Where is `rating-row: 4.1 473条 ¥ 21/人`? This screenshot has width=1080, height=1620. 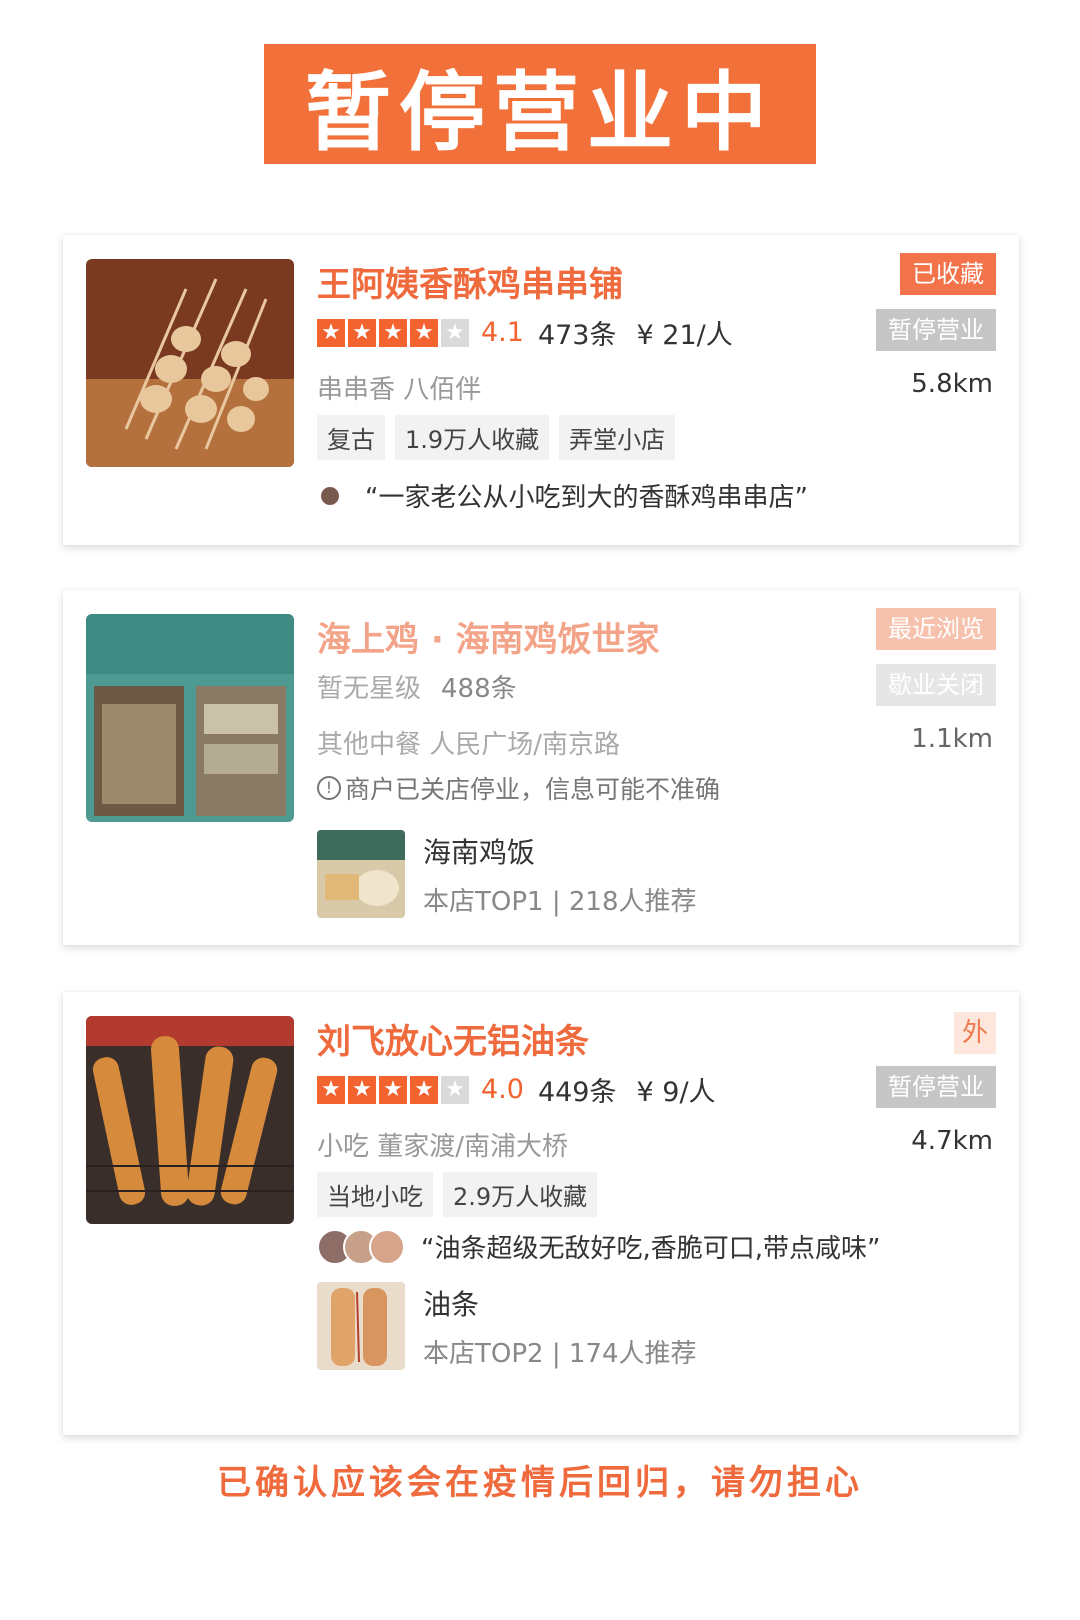 rating-row: 4.1 473条 ¥ 21/人 is located at coordinates (525, 332).